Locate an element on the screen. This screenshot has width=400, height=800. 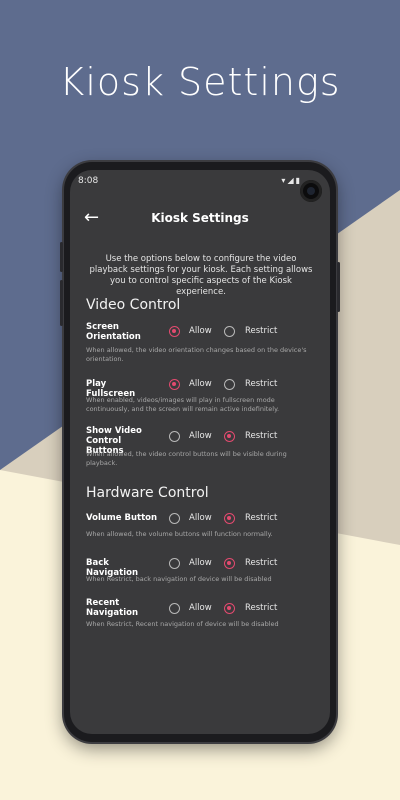
section-title-video-control: Video Control is located at coordinates (133, 305).